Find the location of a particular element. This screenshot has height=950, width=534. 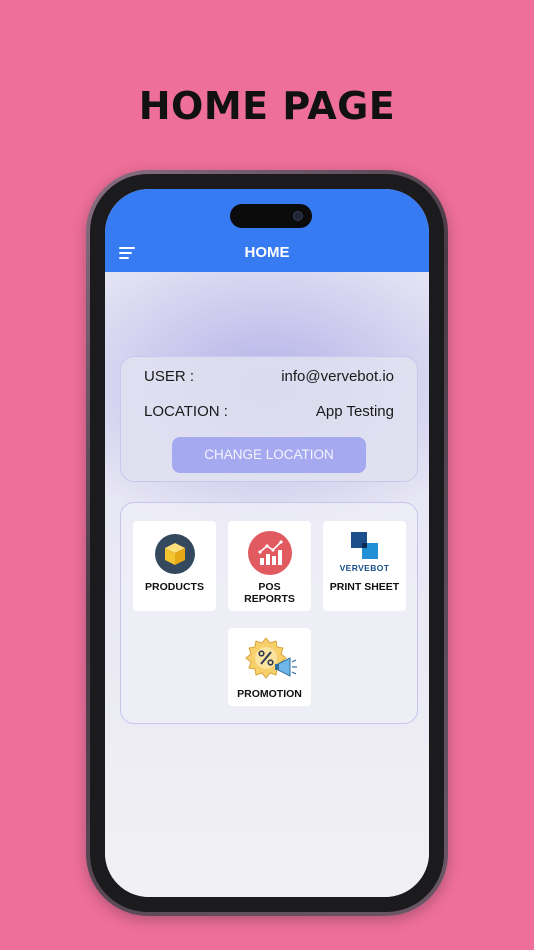

user-row: USER : info@vervebot.io is located at coordinates (269, 378).